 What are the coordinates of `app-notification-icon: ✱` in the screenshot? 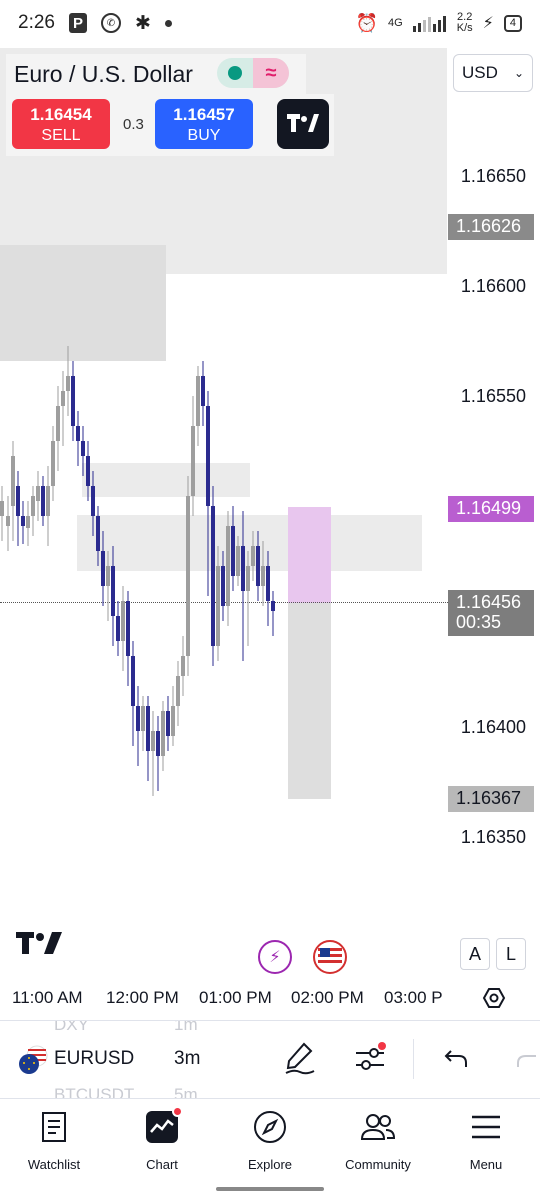 It's located at (142, 23).